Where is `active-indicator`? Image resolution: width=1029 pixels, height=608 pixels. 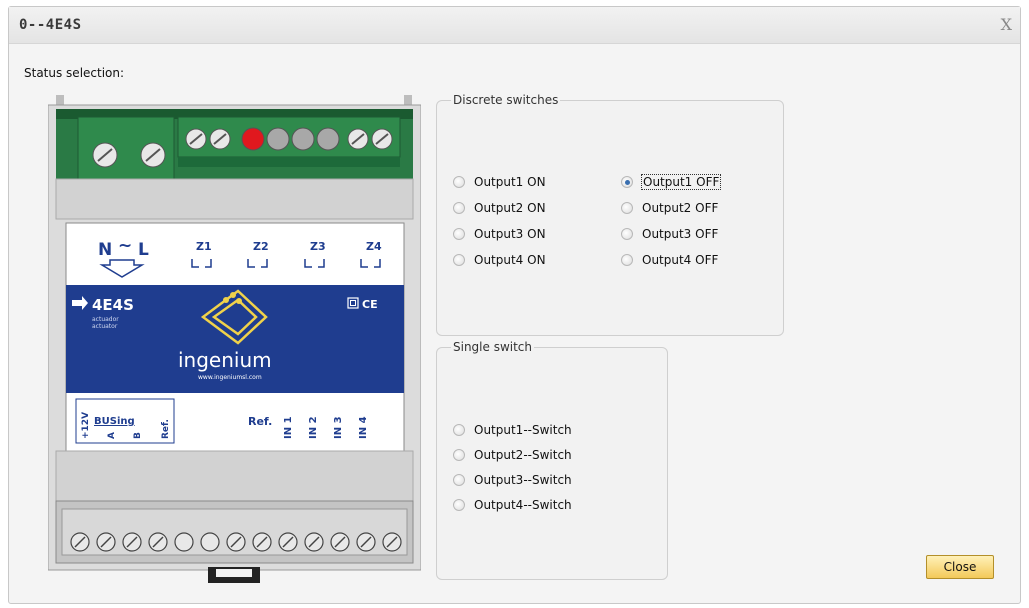 active-indicator is located at coordinates (253, 139).